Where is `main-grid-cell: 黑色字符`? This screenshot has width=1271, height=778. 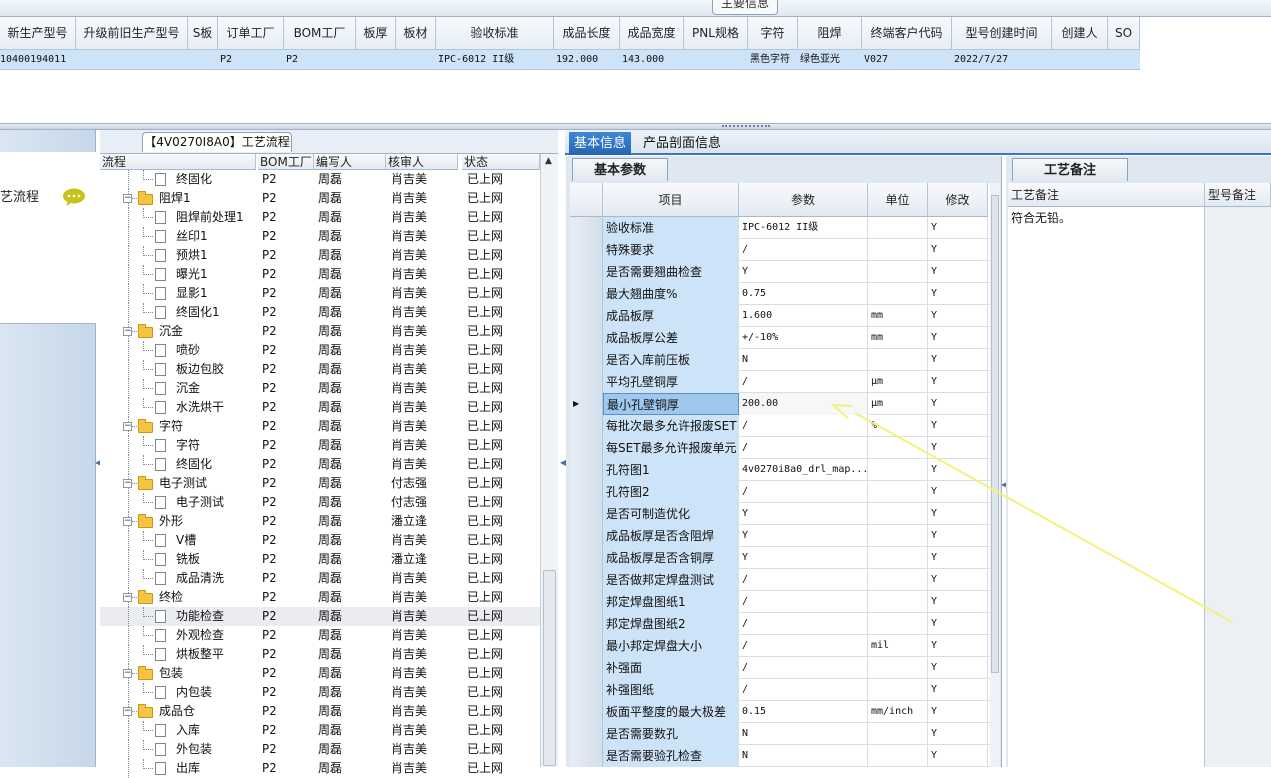 main-grid-cell: 黑色字符 is located at coordinates (775, 60).